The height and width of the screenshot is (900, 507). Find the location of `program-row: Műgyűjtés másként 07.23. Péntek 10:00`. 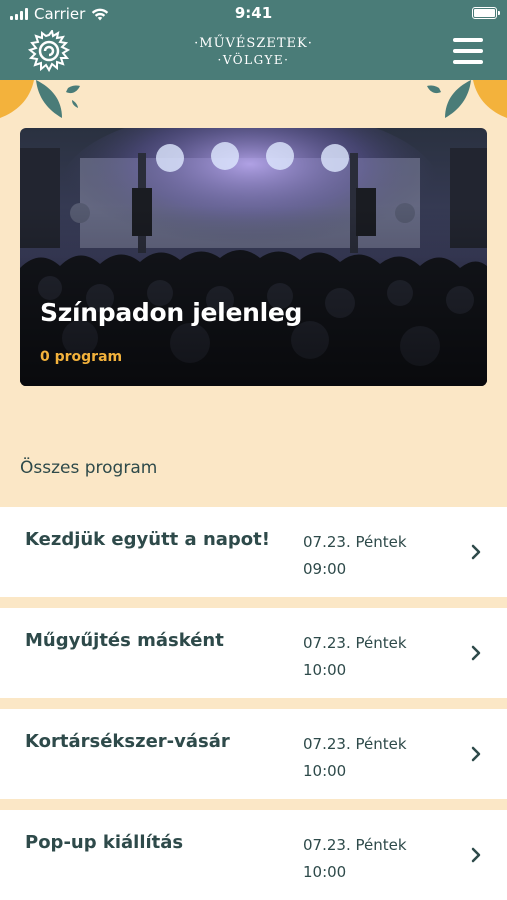

program-row: Műgyűjtés másként 07.23. Péntek 10:00 is located at coordinates (253, 653).